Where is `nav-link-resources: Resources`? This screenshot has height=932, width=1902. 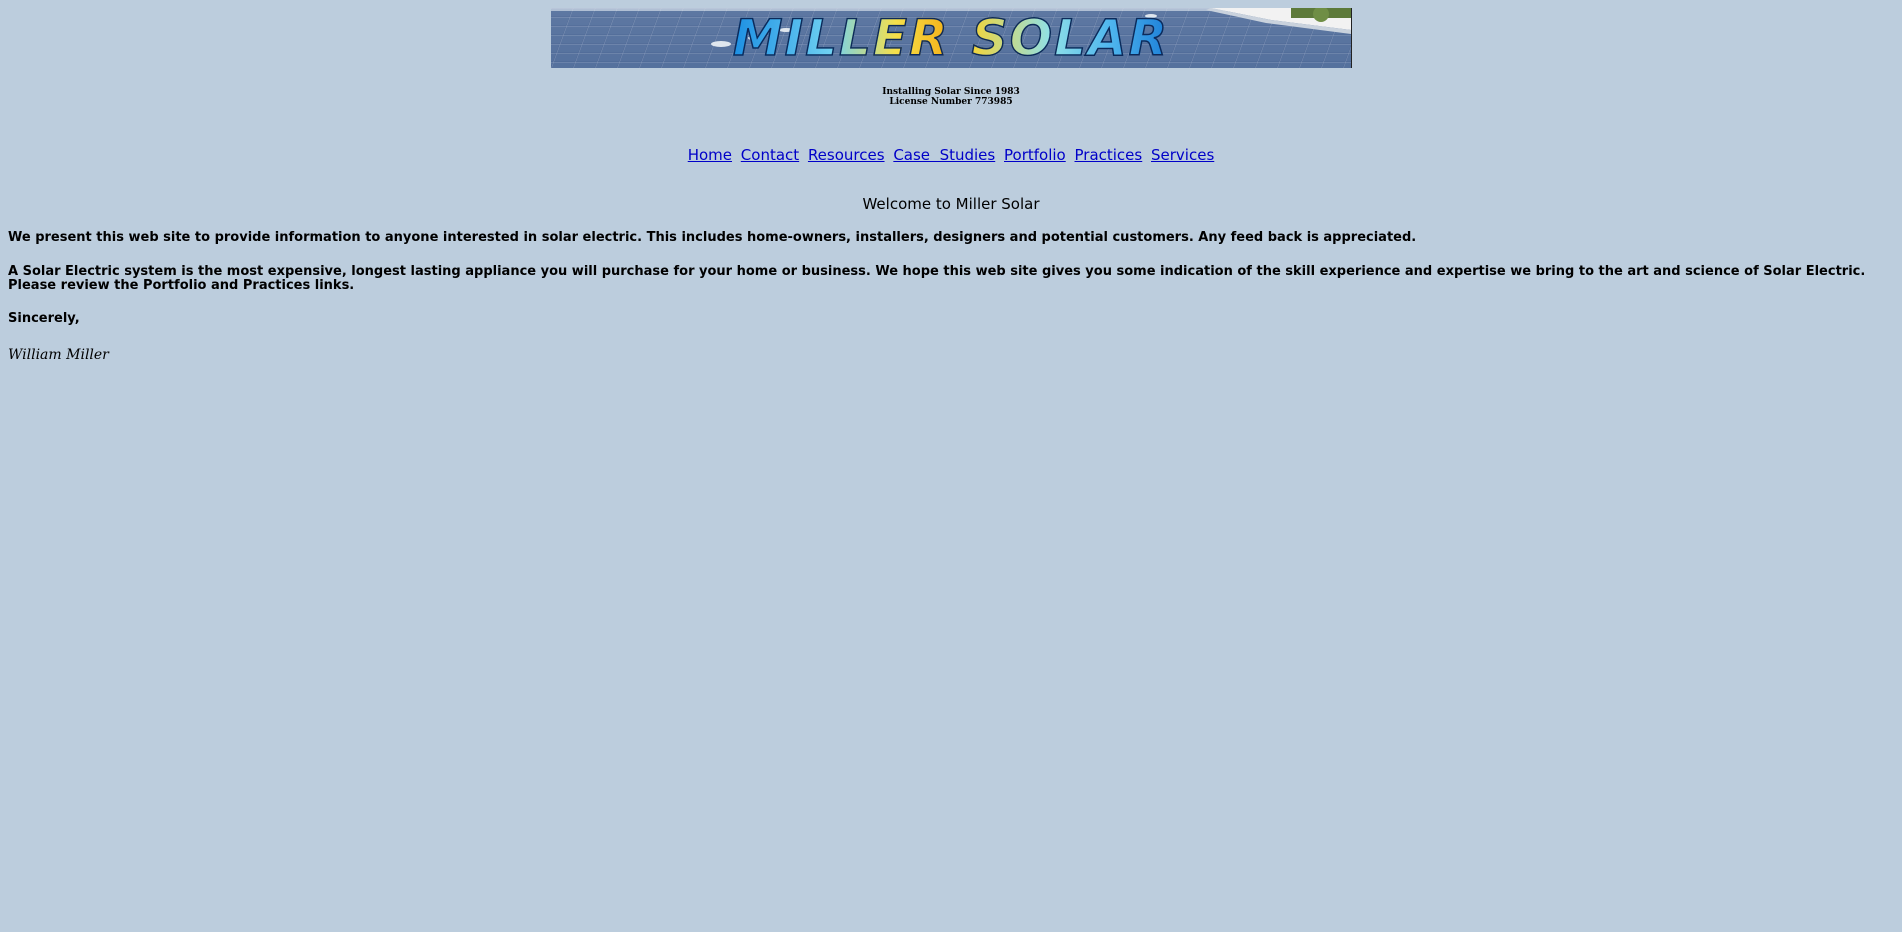 nav-link-resources: Resources is located at coordinates (846, 155).